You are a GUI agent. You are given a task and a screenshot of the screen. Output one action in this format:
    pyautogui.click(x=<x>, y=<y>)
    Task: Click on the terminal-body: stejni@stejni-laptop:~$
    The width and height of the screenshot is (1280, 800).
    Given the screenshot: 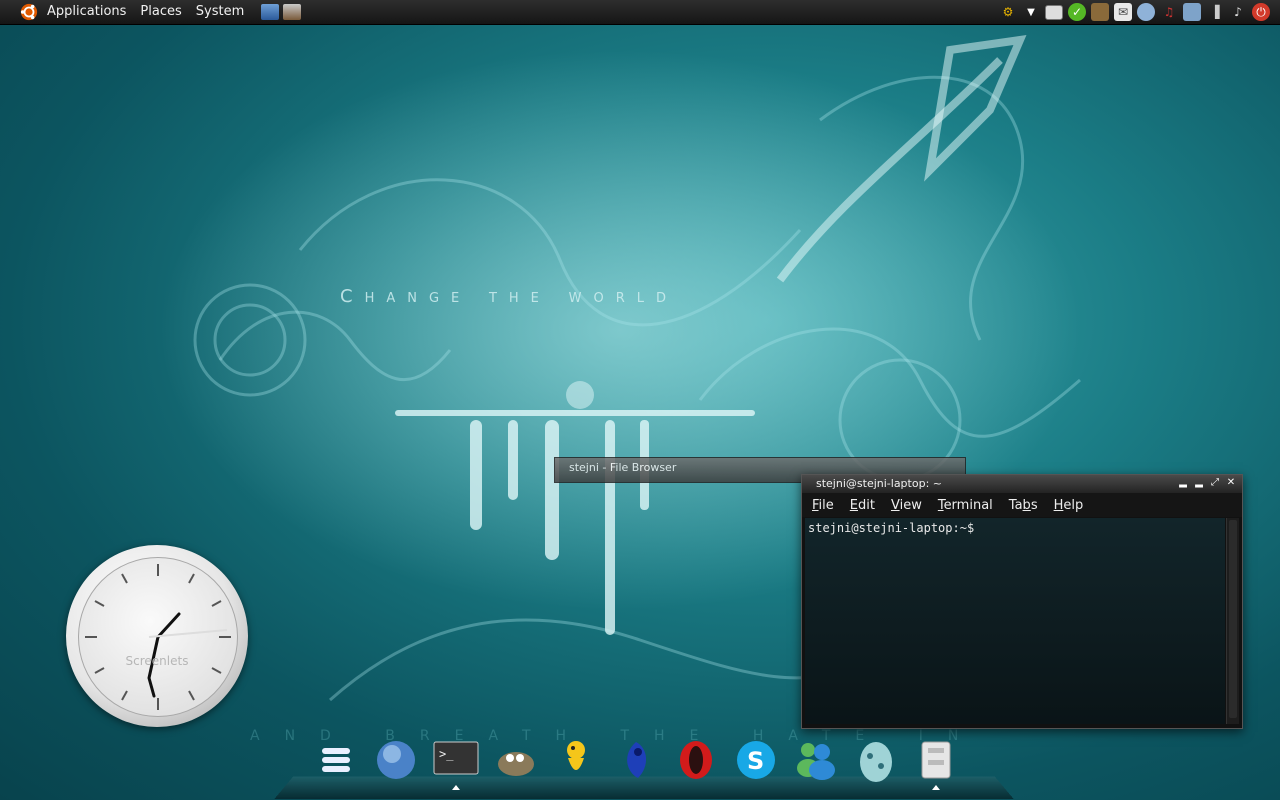 What is the action you would take?
    pyautogui.click(x=1015, y=621)
    